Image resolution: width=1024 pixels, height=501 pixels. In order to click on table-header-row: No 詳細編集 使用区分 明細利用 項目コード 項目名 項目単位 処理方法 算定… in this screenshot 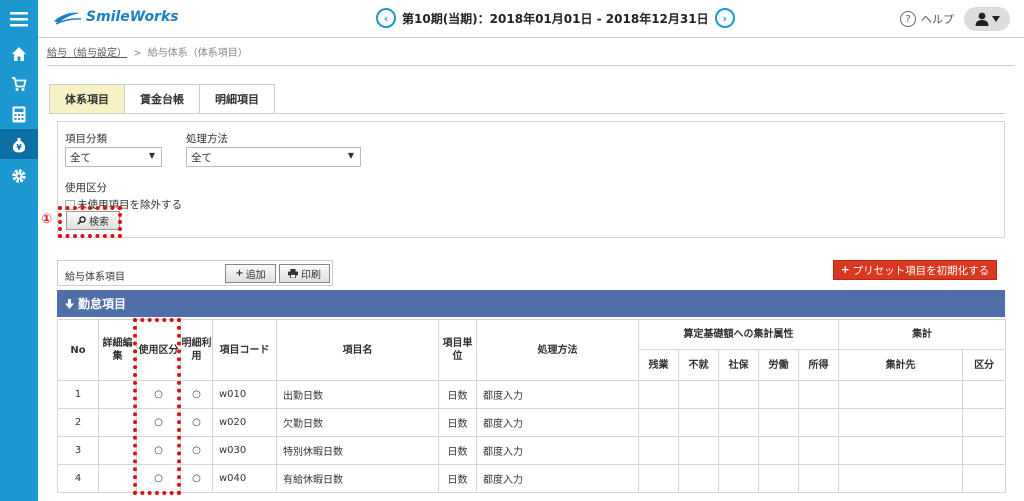, I will do `click(532, 350)`.